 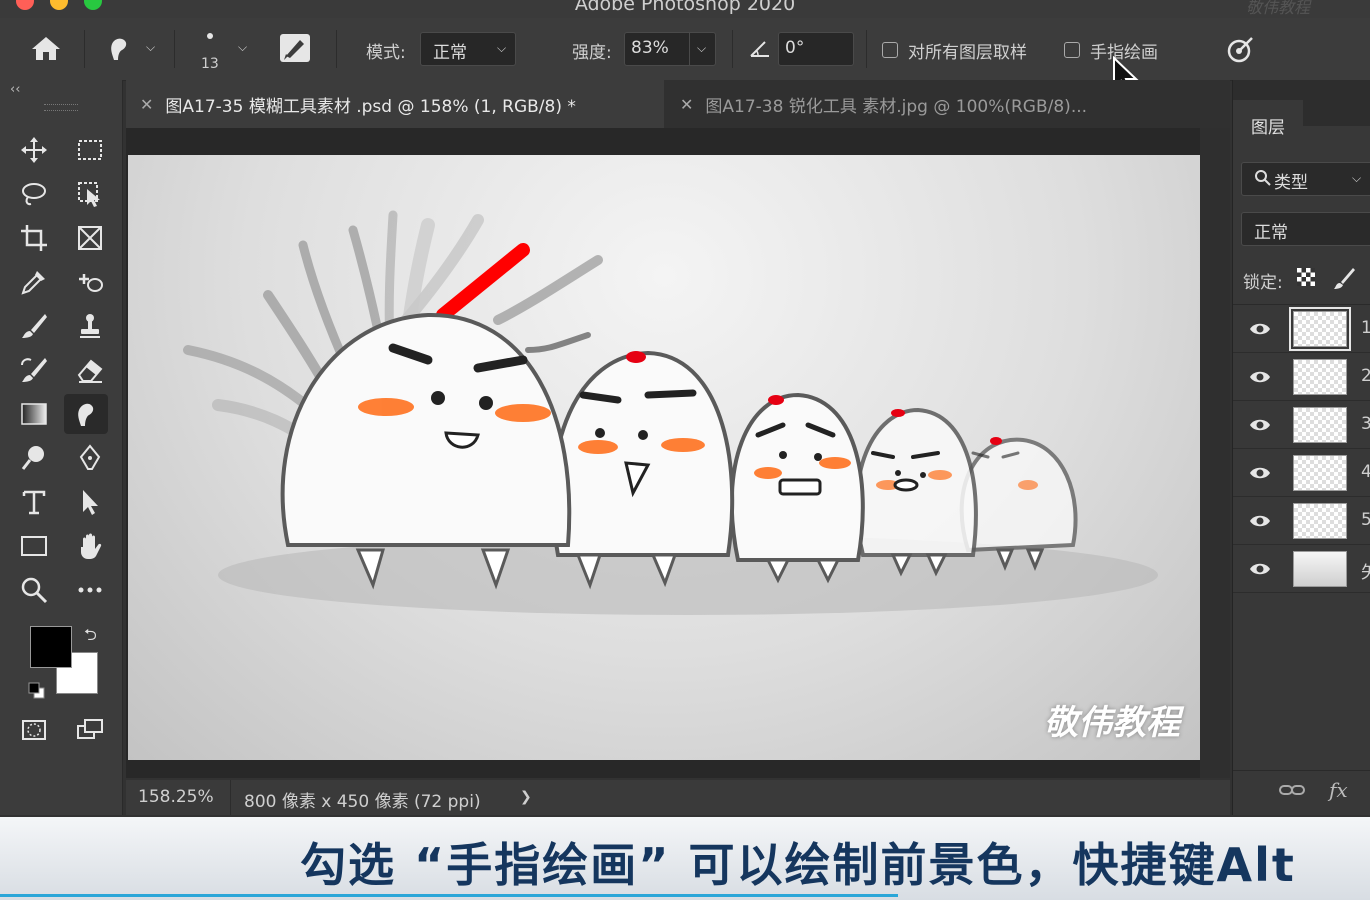 I want to click on sample-all-layers-label: 对所有图层取样, so click(x=967, y=53).